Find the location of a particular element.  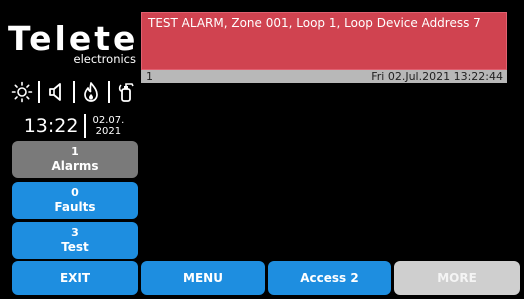

brand-name: Teletek is located at coordinates (86, 38).